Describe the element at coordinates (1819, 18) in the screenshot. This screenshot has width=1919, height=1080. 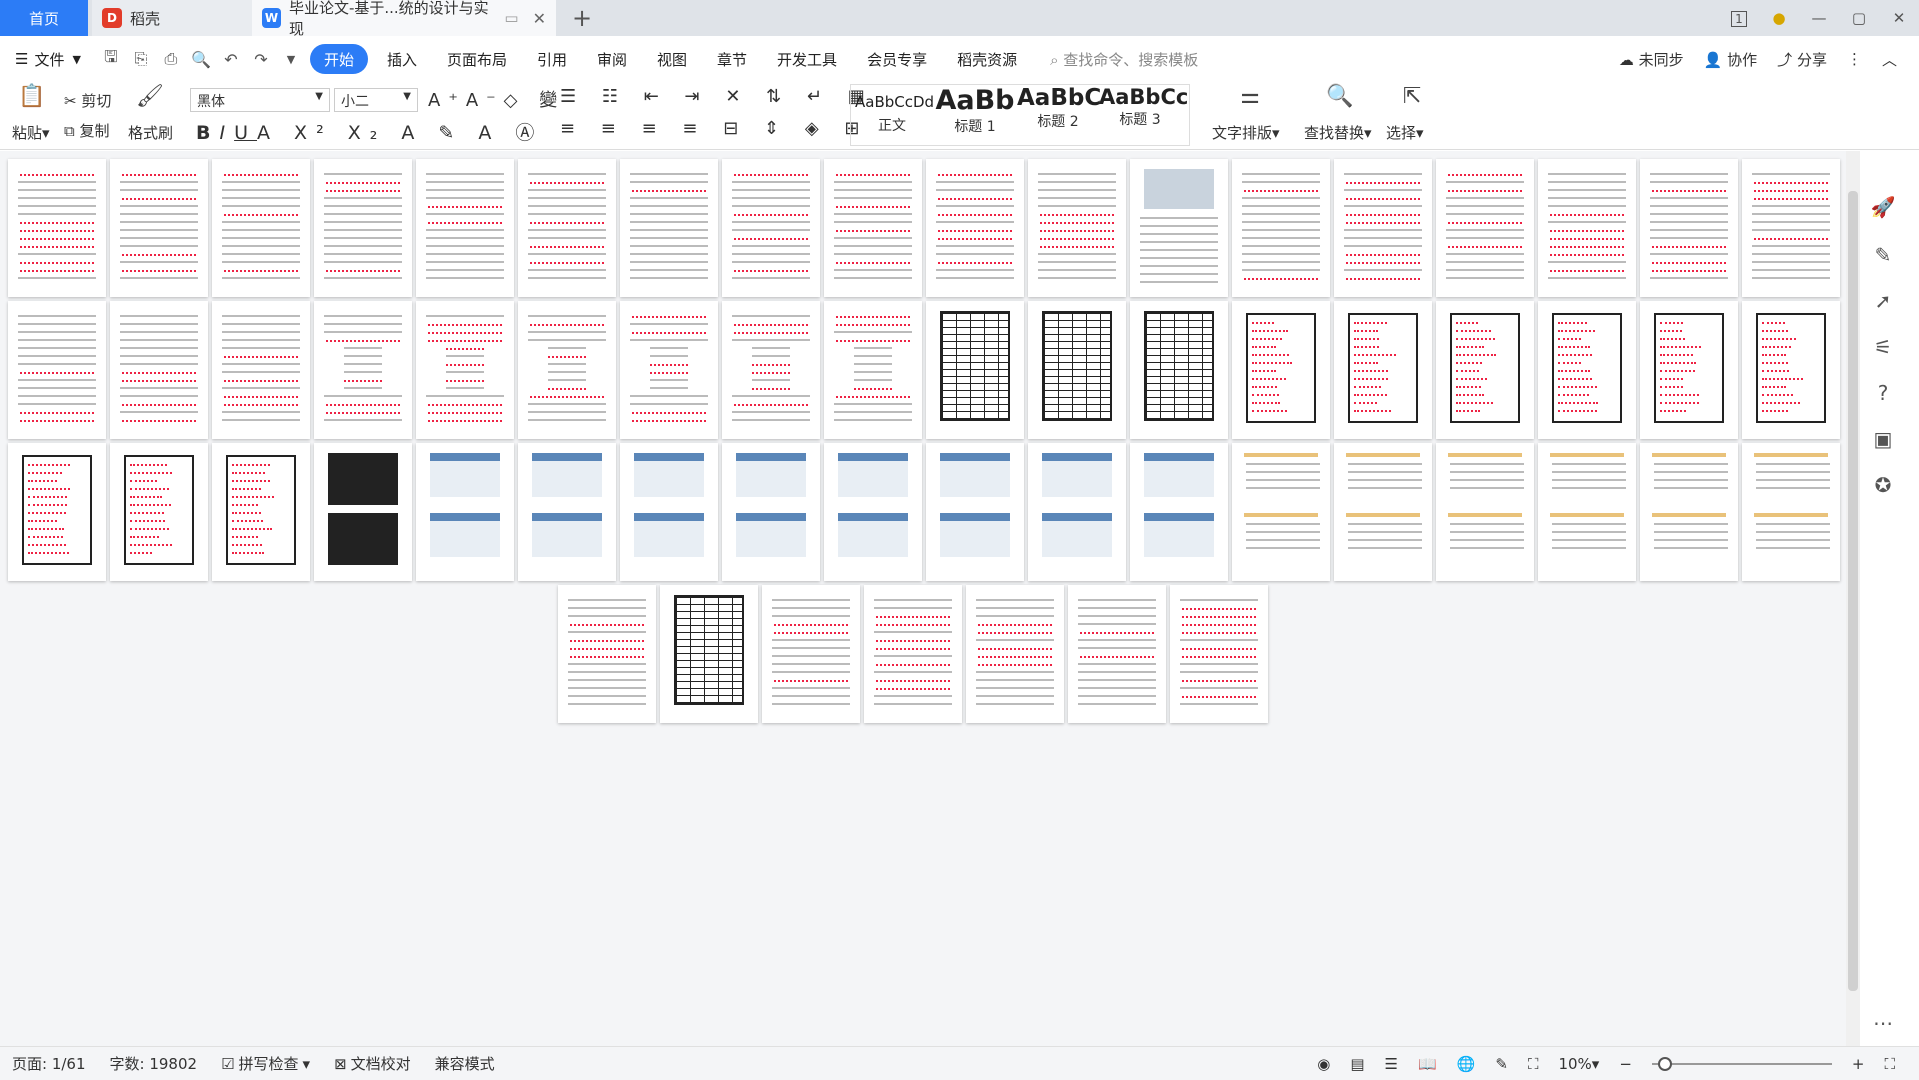
I see `minimize-icon: —` at that location.